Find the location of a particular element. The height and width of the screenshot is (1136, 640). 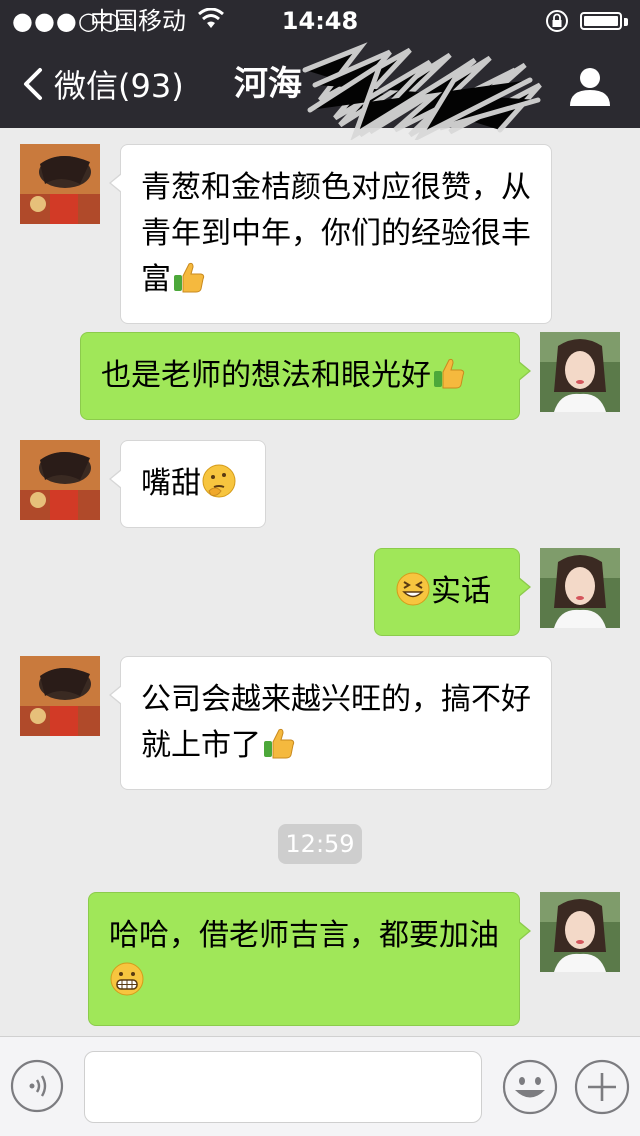

outgoing-message: 实话 is located at coordinates (452, 592).